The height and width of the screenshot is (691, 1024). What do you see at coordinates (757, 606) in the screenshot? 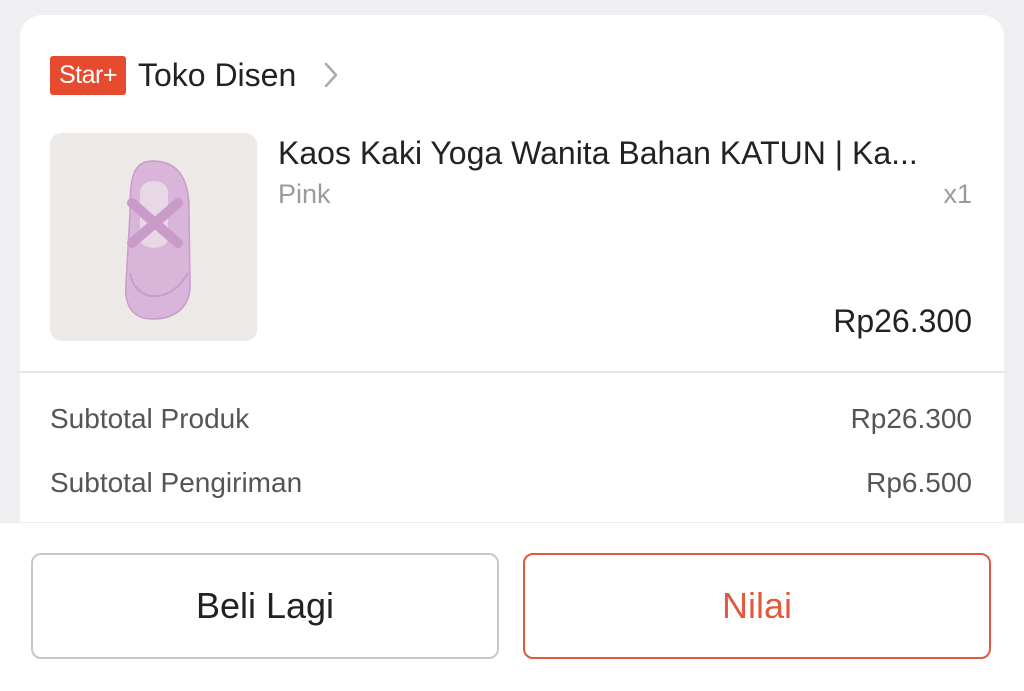
I see `rate-button: Nilai` at bounding box center [757, 606].